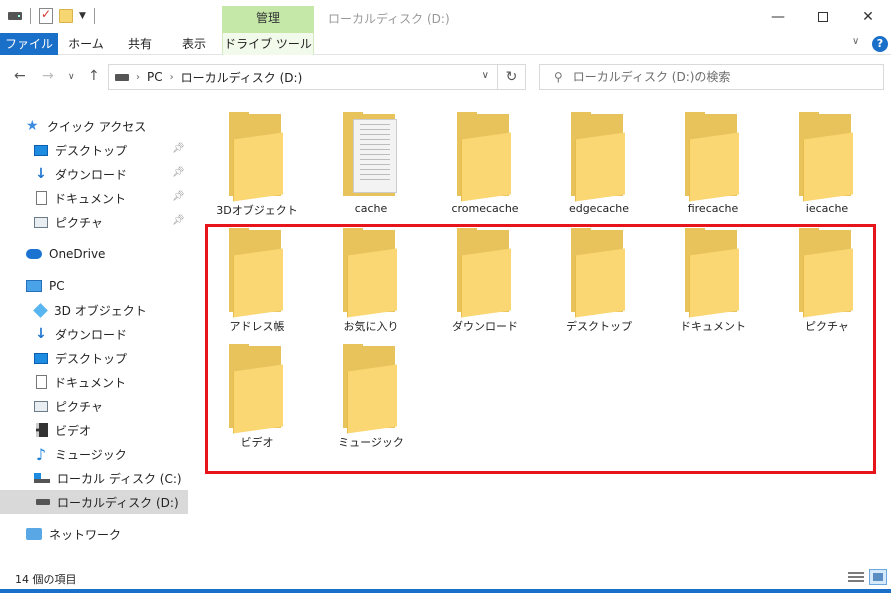 The image size is (891, 593). I want to click on sidebar-item-videos: ビデオ, so click(94, 430).